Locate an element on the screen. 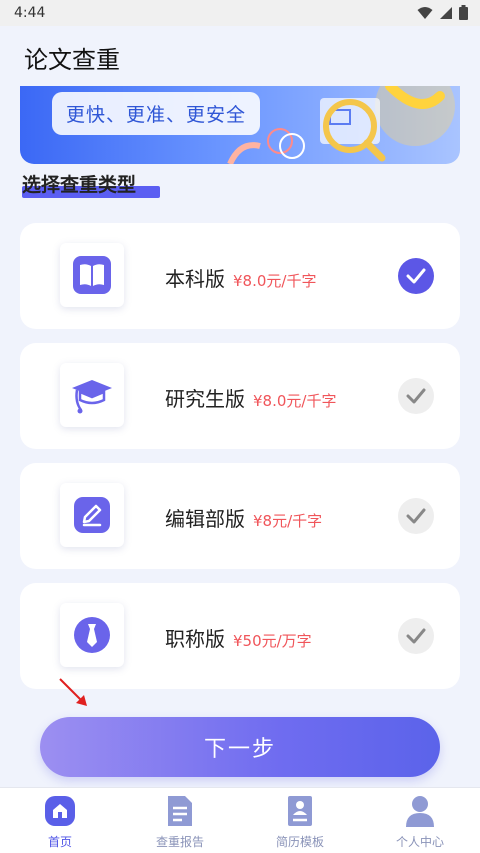 Image resolution: width=480 pixels, height=853 pixels. option-name: 编辑部版 ¥8元/千字 is located at coordinates (244, 519).